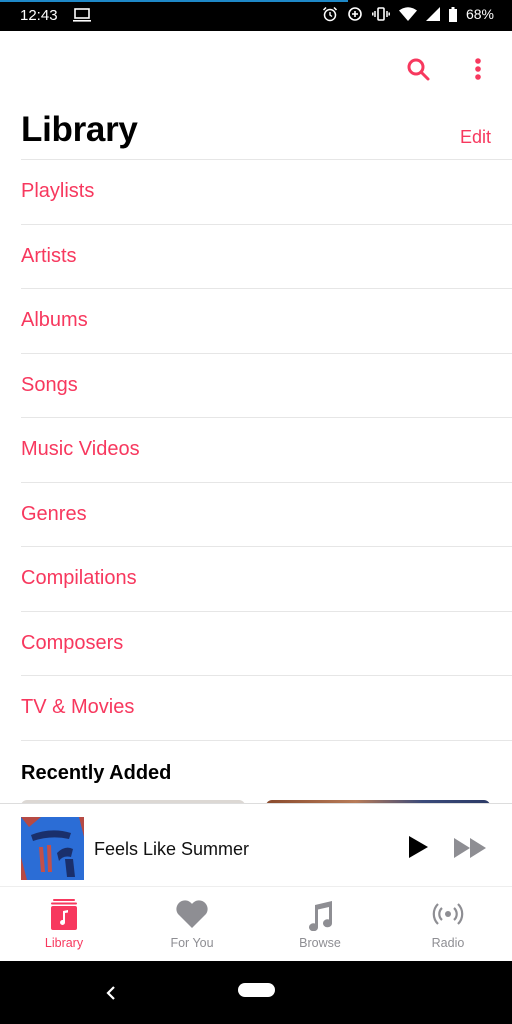 This screenshot has width=512, height=1024. What do you see at coordinates (478, 69) in the screenshot?
I see `more-vert-icon` at bounding box center [478, 69].